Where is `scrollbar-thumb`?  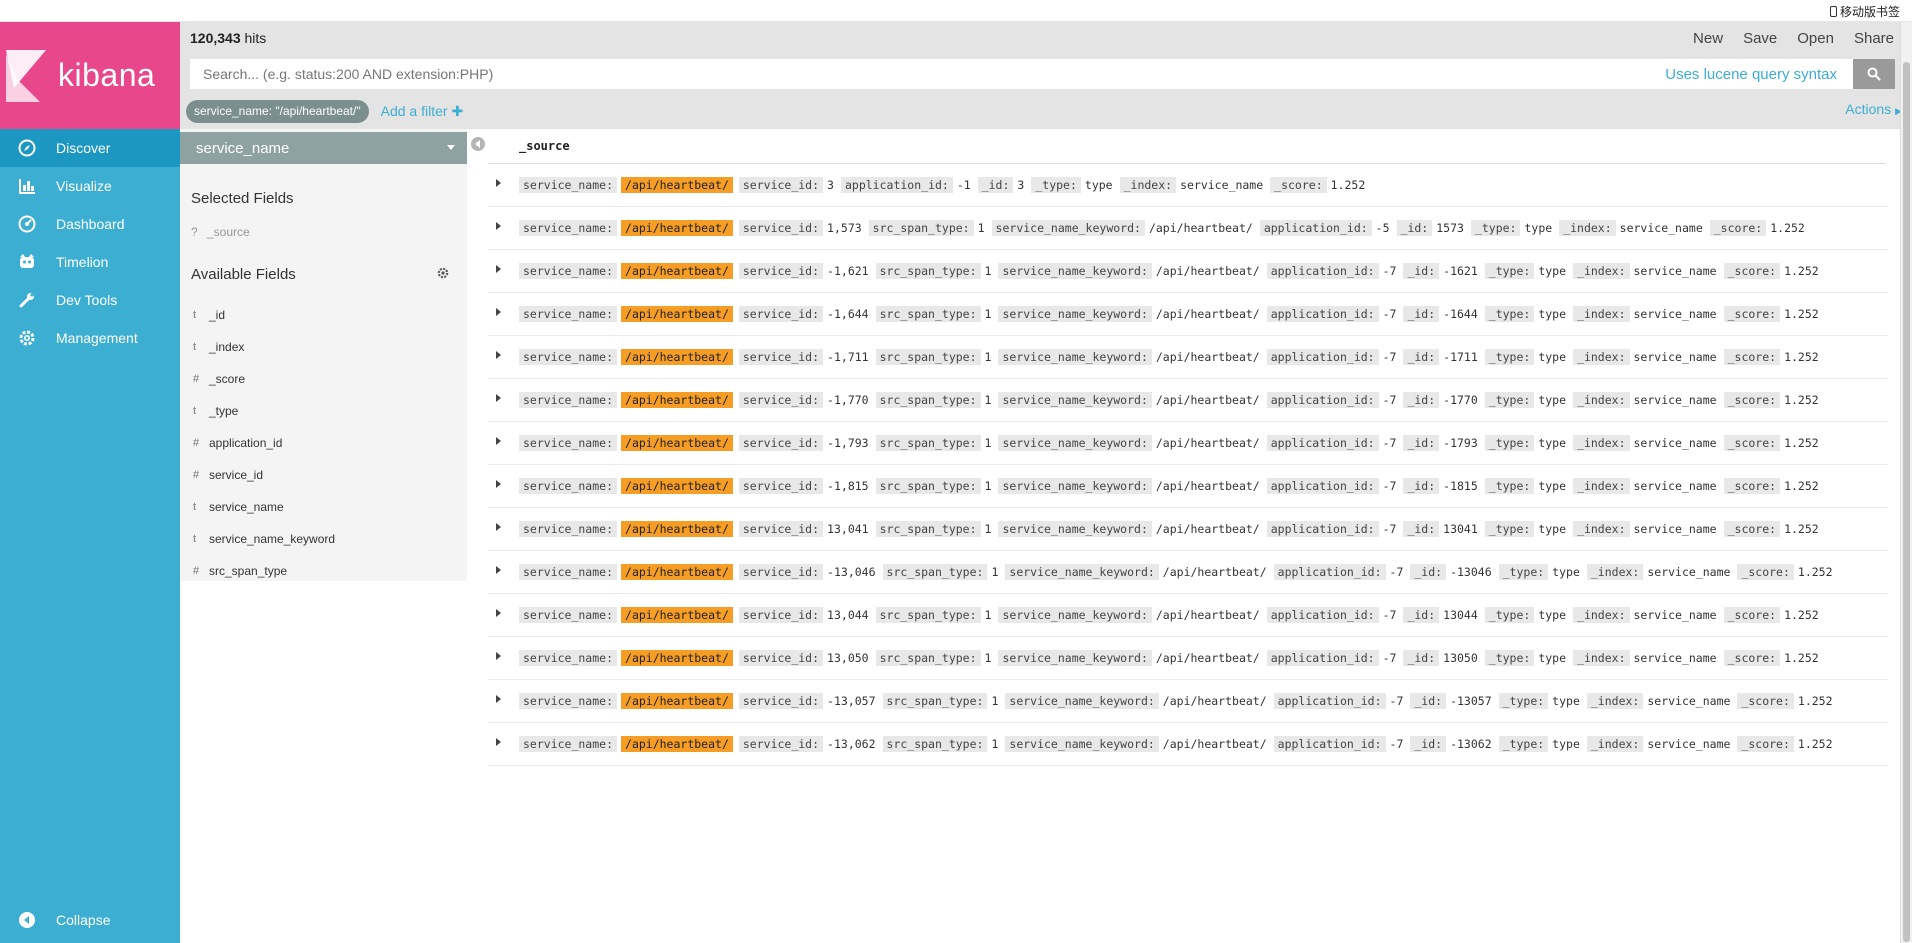 scrollbar-thumb is located at coordinates (1906, 502).